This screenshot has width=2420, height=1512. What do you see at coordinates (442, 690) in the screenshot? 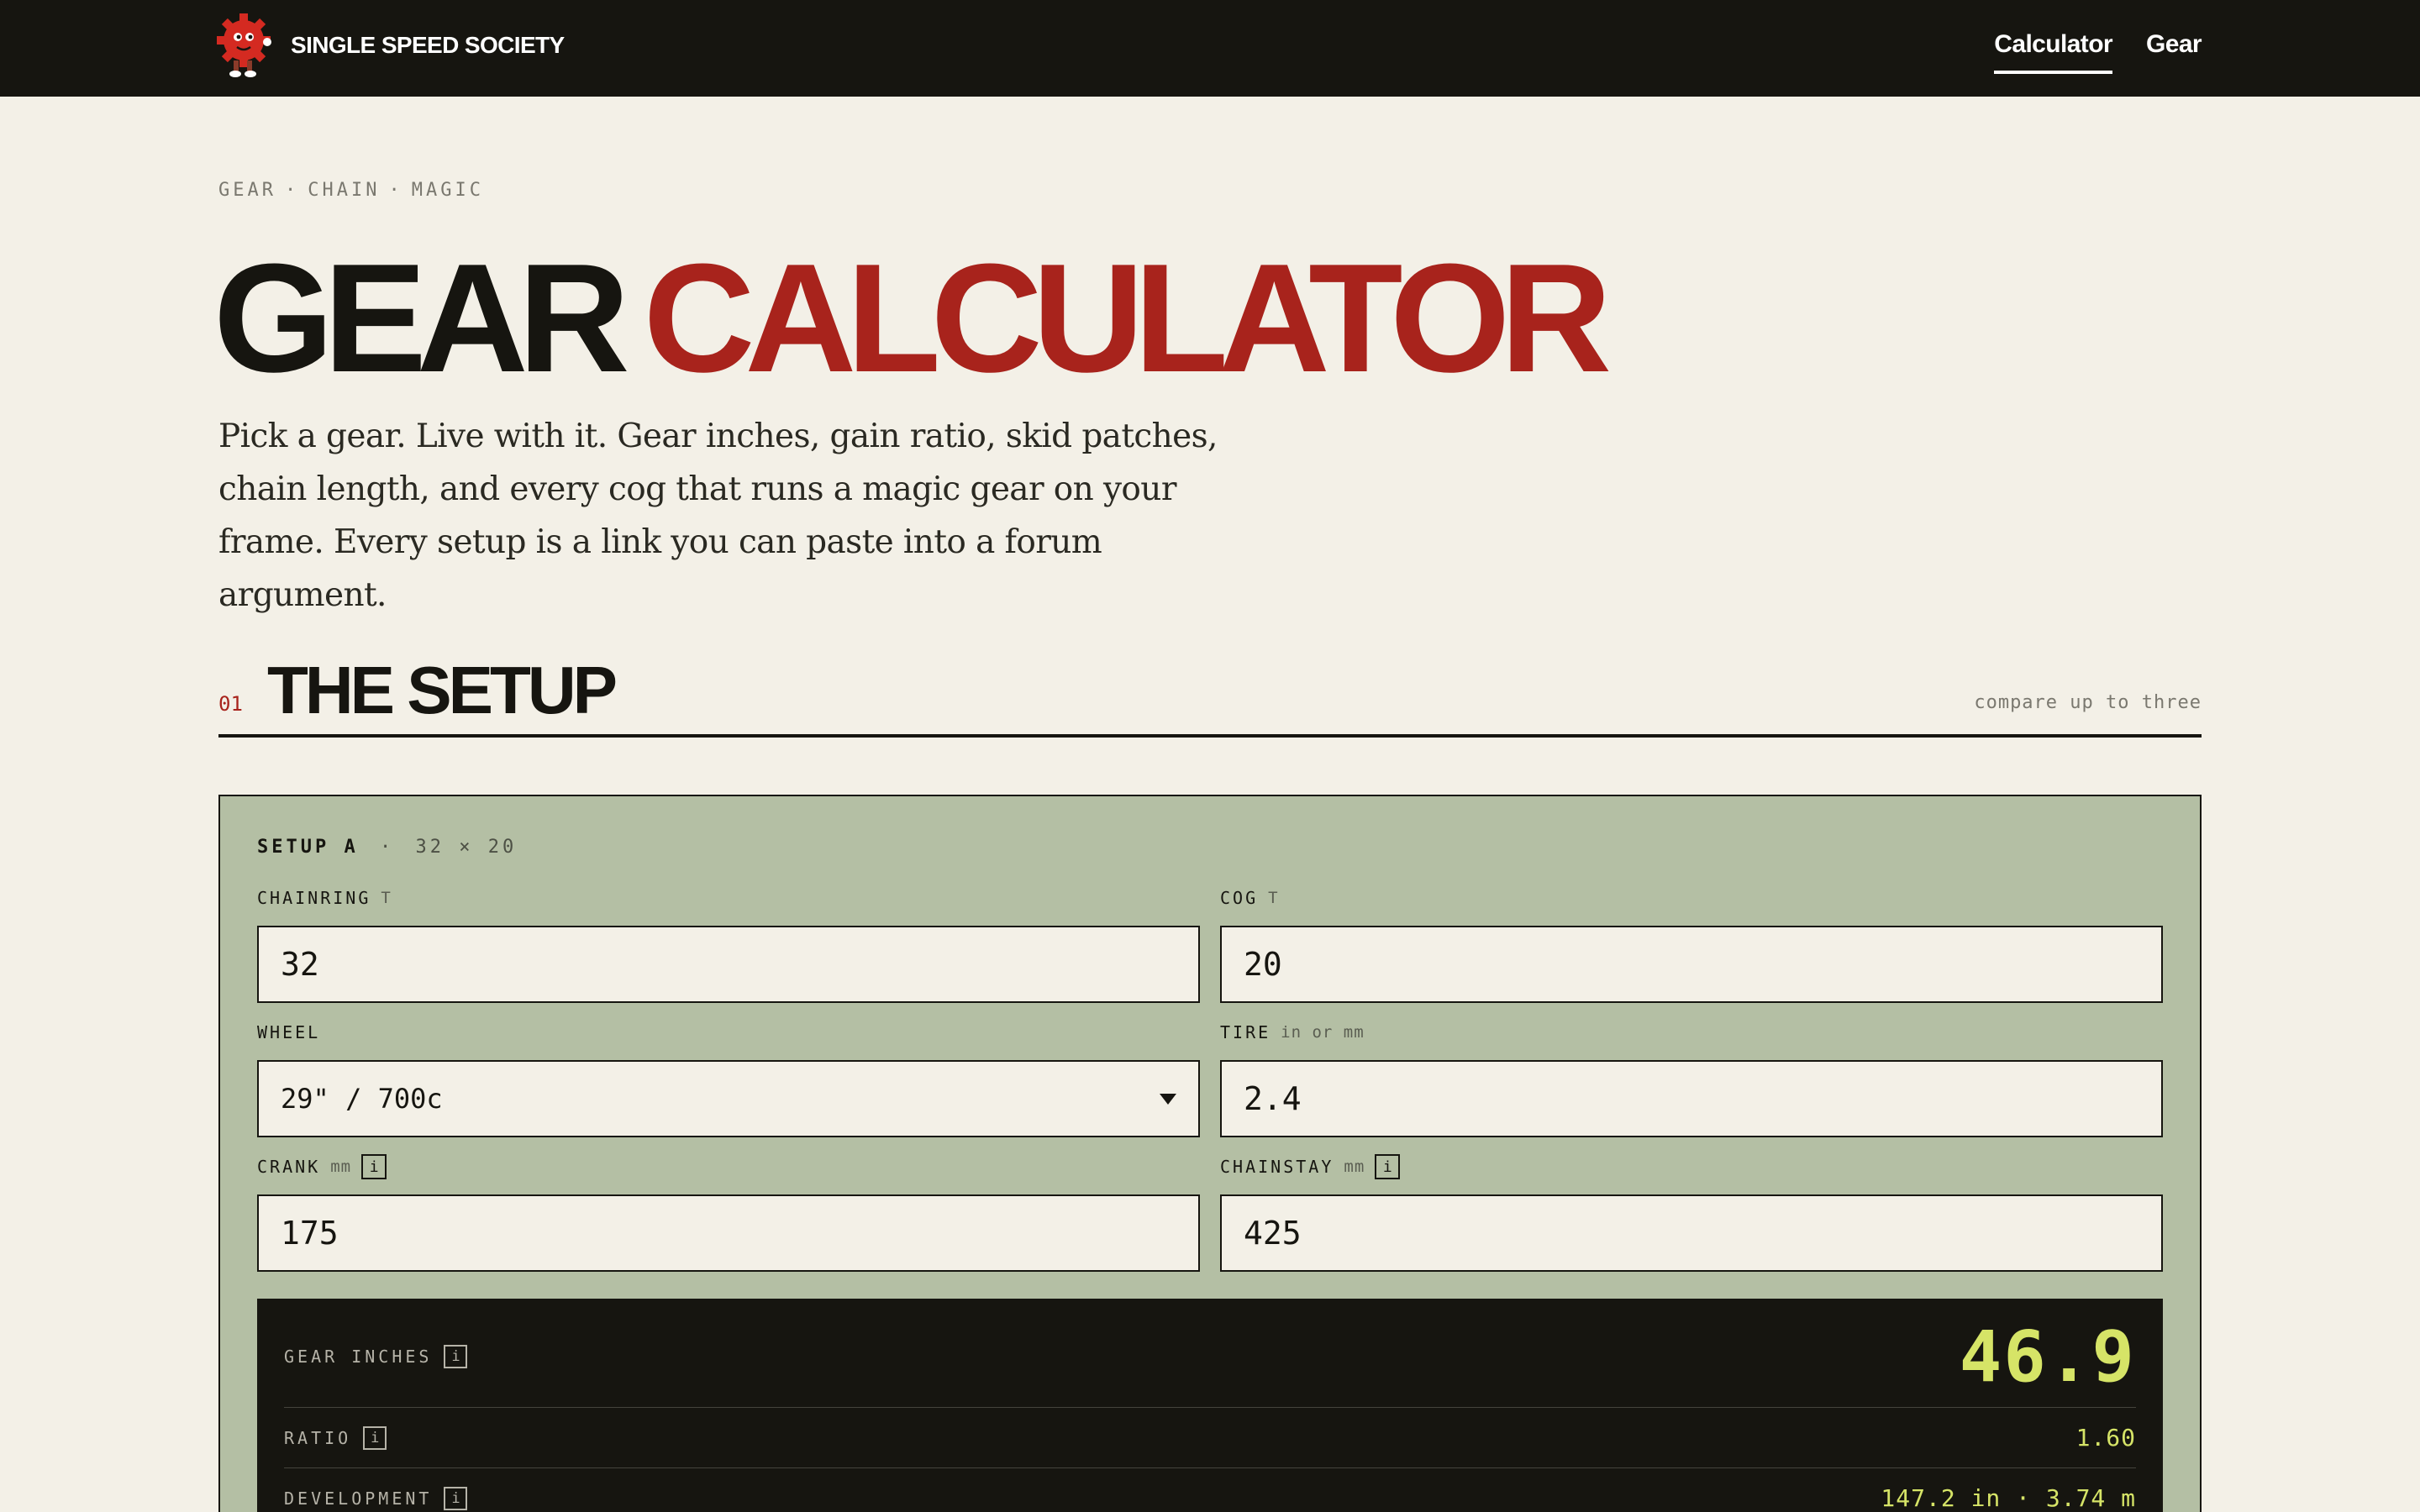
I see `section-title: THE SETUP` at bounding box center [442, 690].